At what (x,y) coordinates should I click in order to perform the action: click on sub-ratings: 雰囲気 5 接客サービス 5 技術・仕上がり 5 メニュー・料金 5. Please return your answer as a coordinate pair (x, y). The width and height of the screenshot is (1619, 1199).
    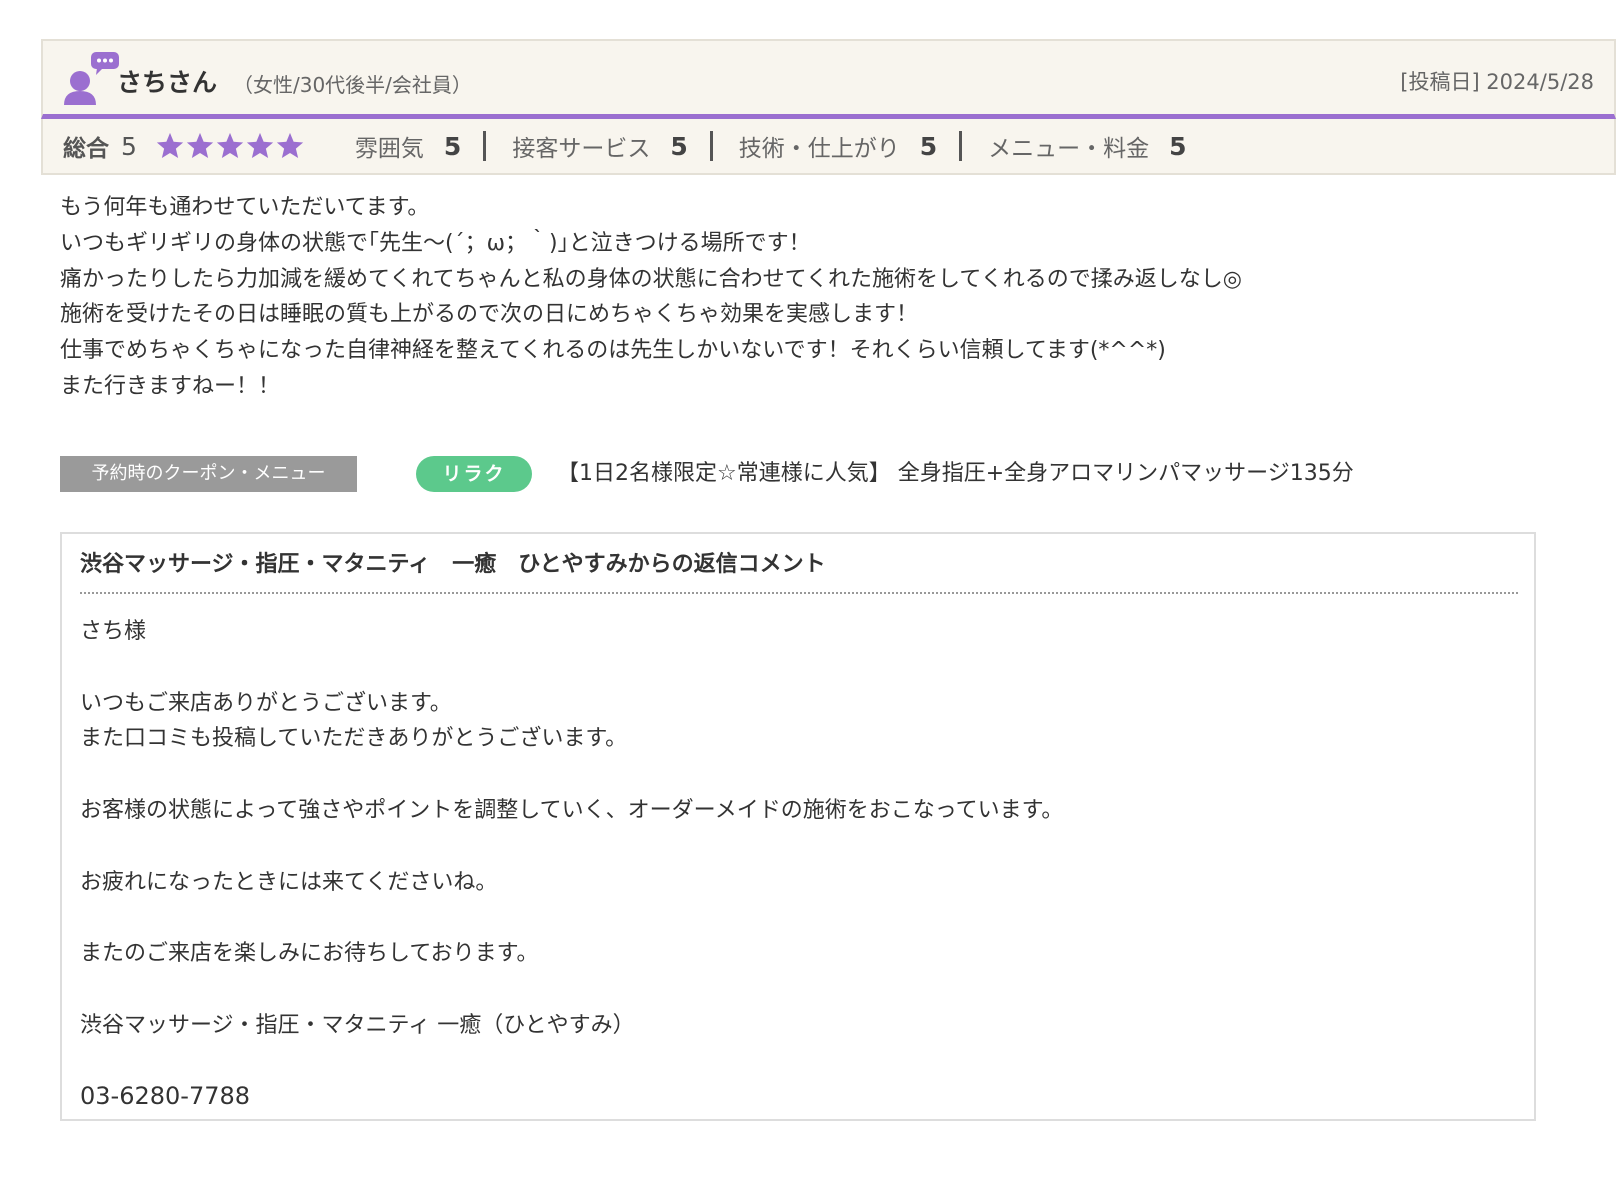
    Looking at the image, I should click on (771, 146).